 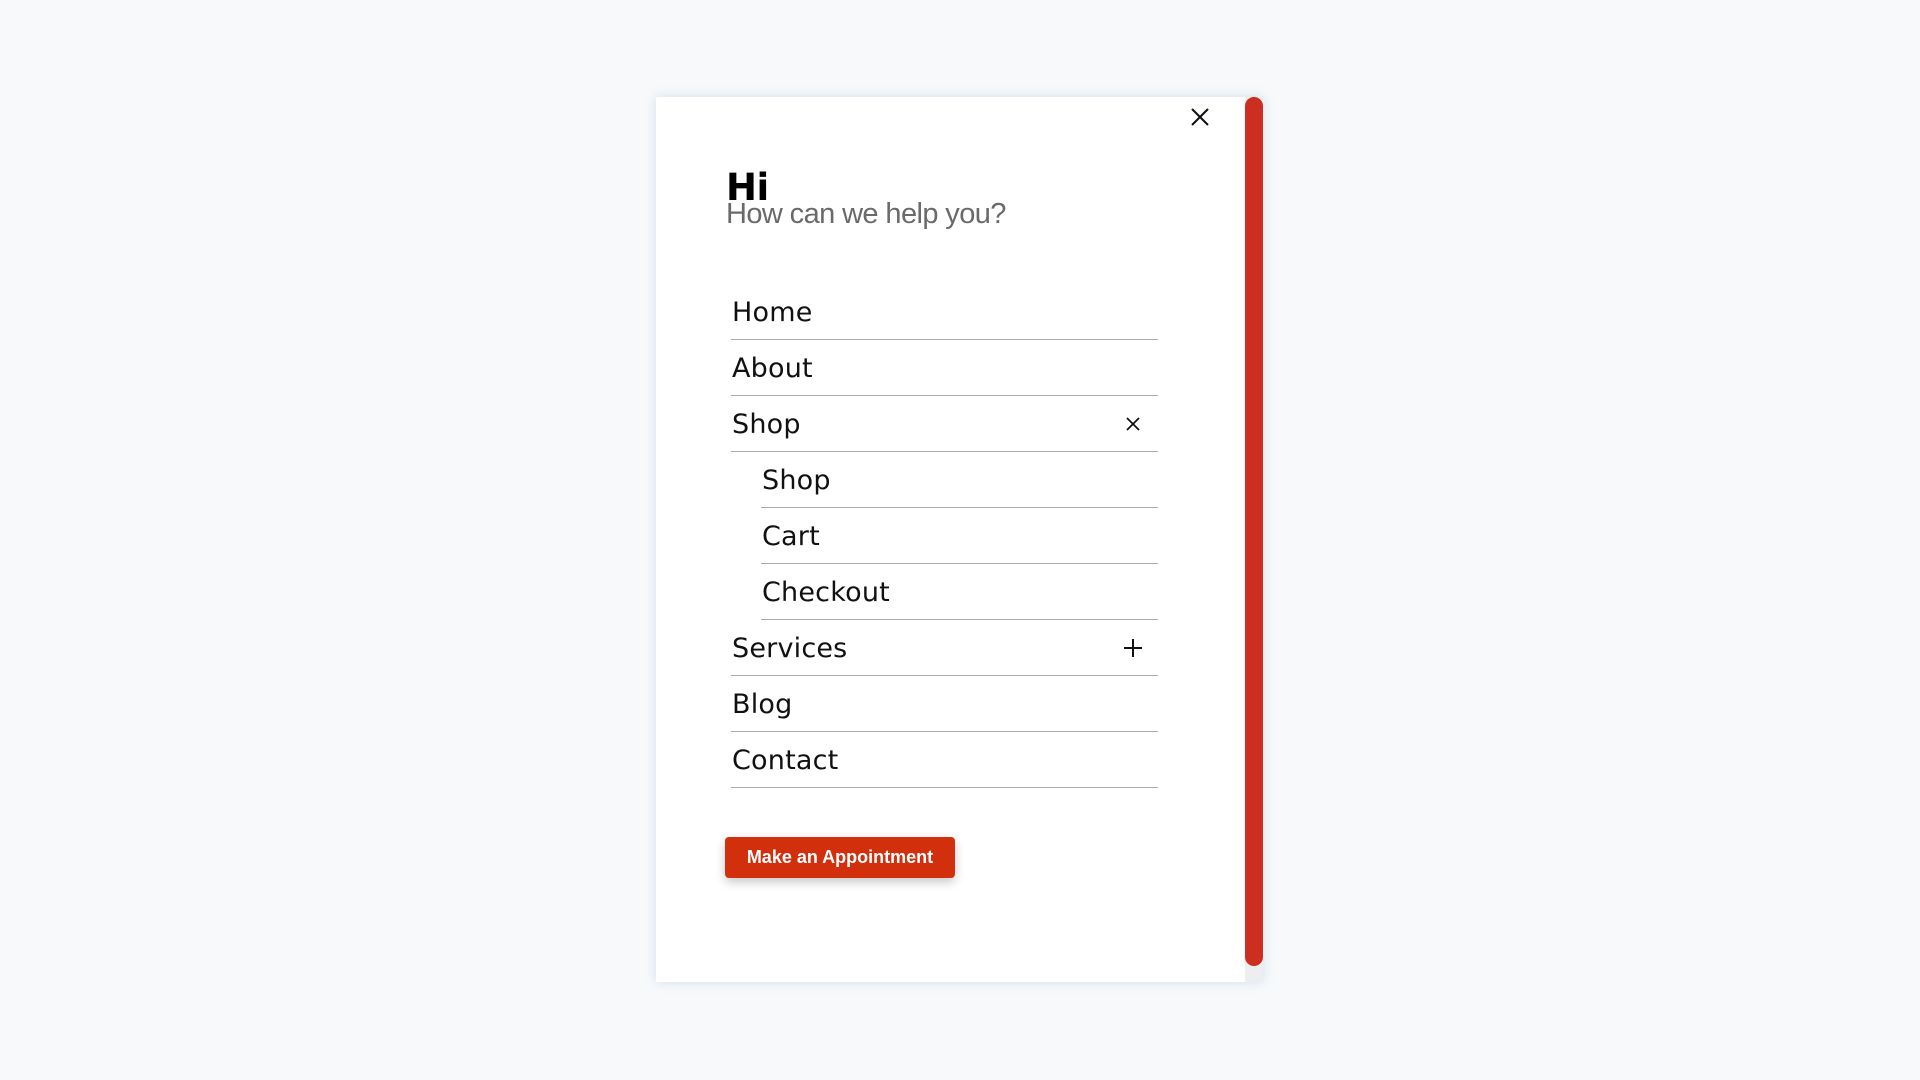 What do you see at coordinates (1254, 531) in the screenshot?
I see `scrollbar-thumb` at bounding box center [1254, 531].